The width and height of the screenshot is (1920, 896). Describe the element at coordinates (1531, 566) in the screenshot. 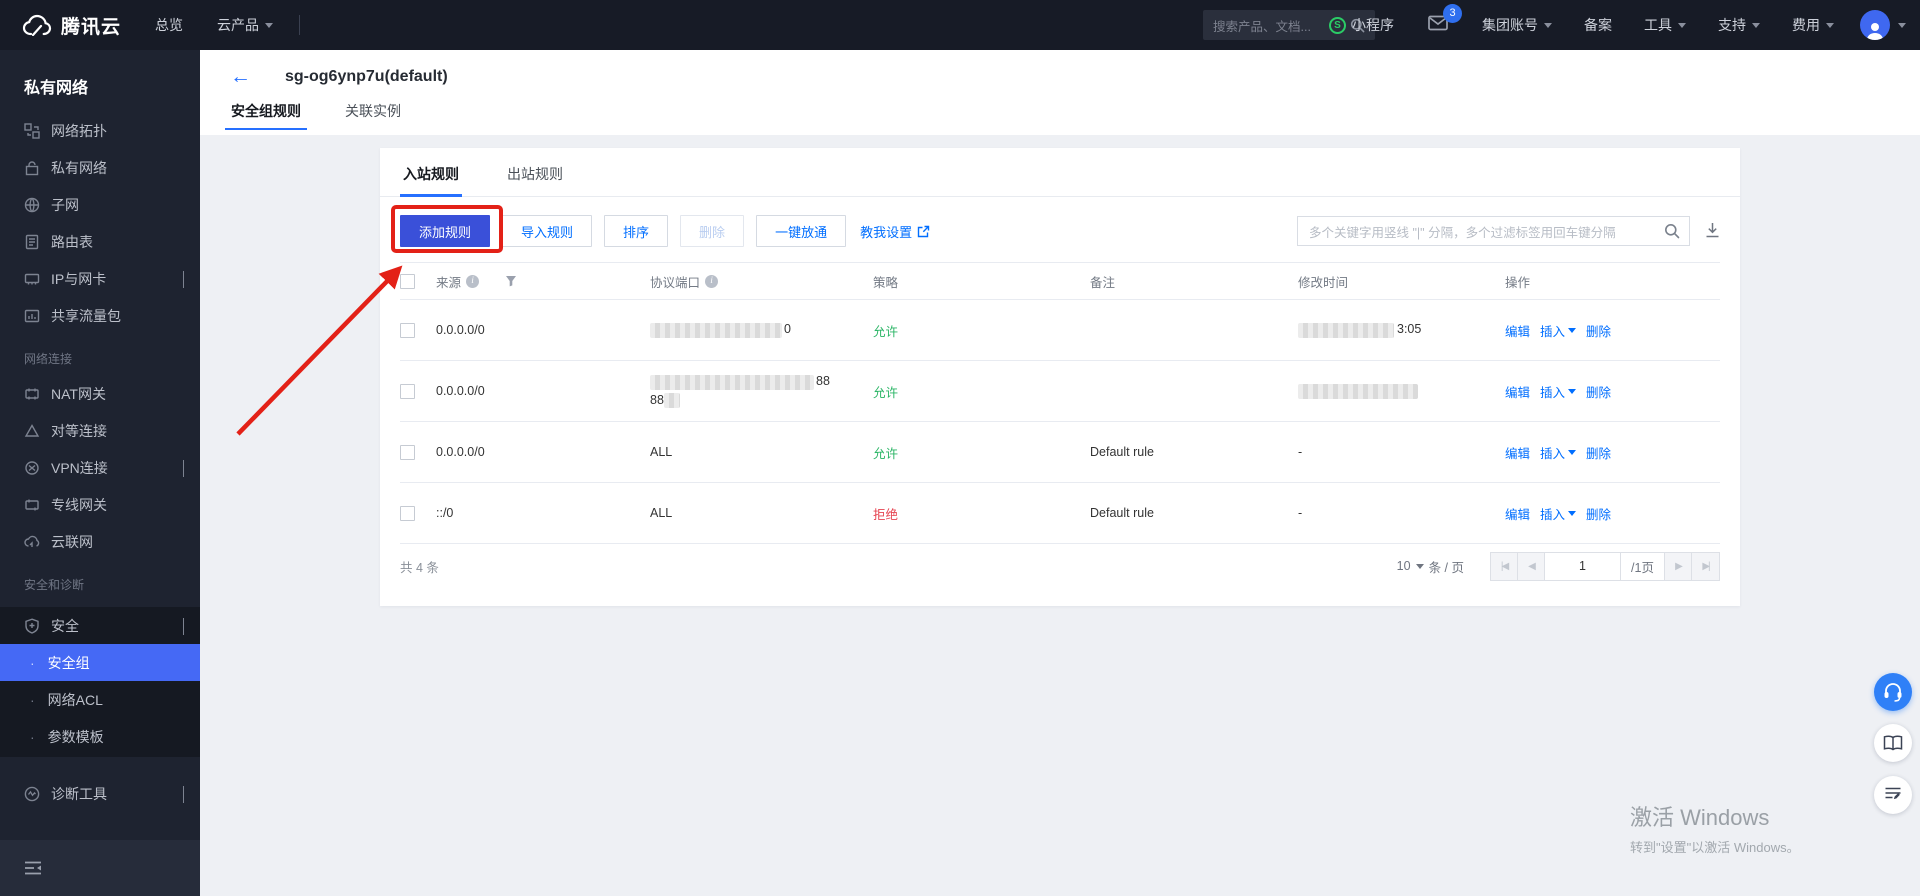

I see `prev-page-button: ◀` at that location.